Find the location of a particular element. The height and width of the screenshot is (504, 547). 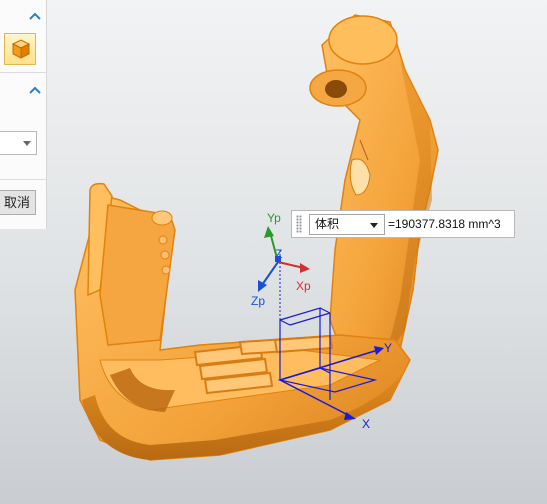

y-label: Y is located at coordinates (388, 348).